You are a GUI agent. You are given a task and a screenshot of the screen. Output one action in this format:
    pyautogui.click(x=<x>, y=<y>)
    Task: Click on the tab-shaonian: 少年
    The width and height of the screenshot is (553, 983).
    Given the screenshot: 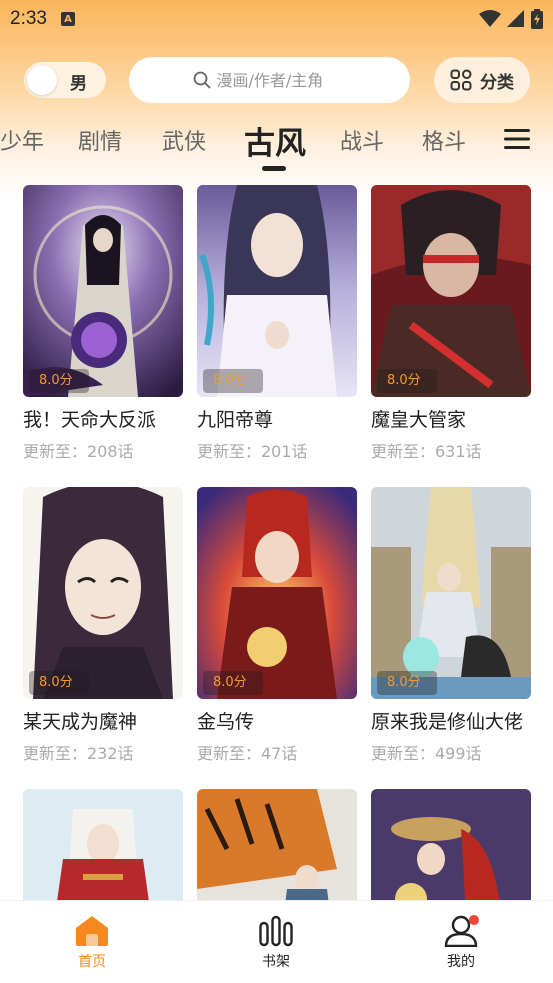 What is the action you would take?
    pyautogui.click(x=22, y=140)
    